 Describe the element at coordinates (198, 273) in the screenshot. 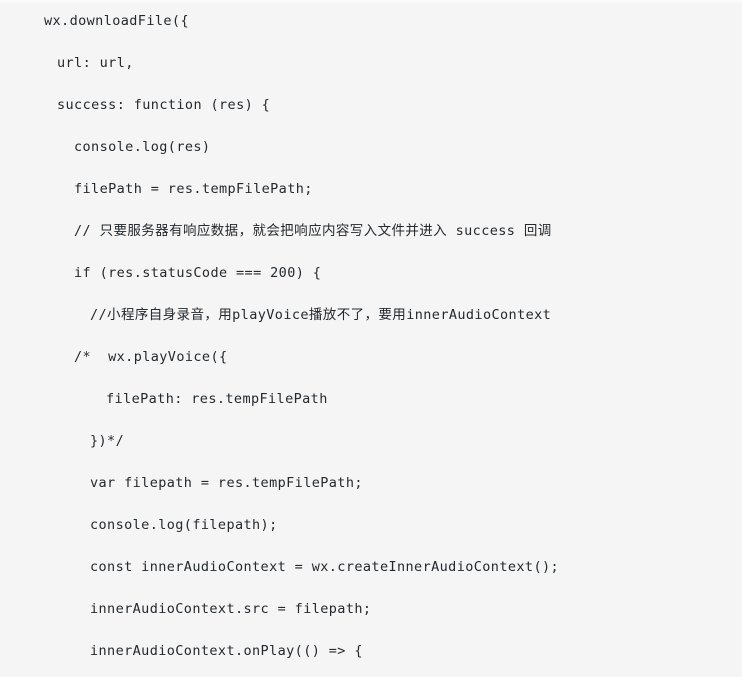

I see `code-line-text: if (res.statusCode === 200) {` at that location.